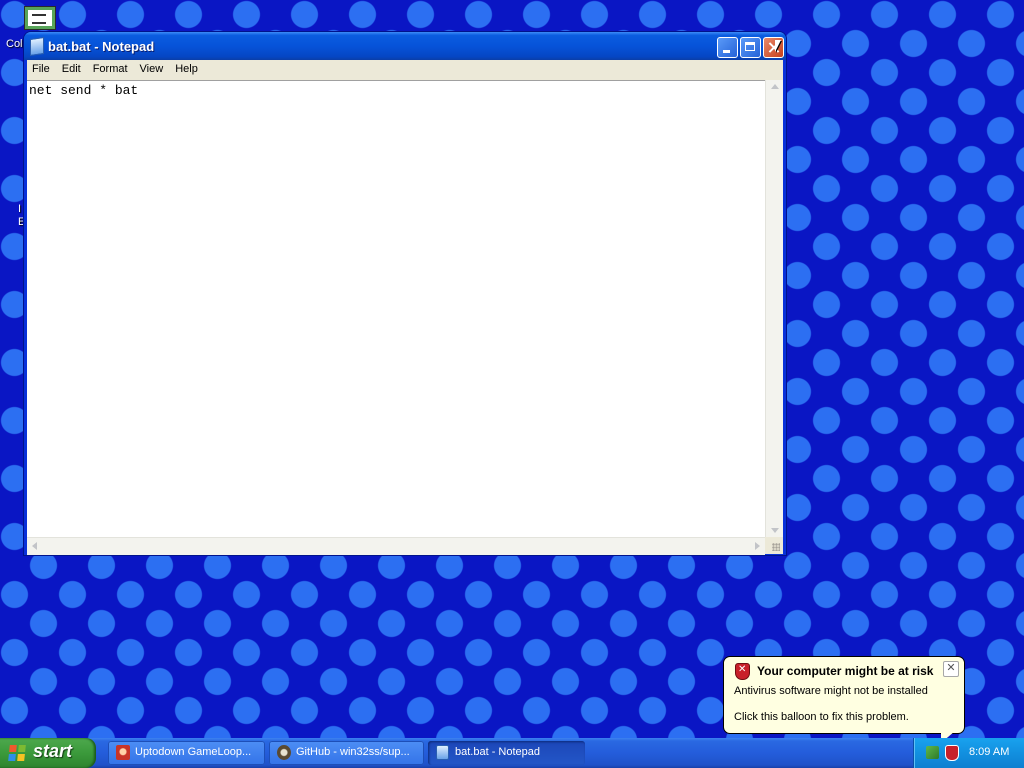 Image resolution: width=1024 pixels, height=768 pixels. I want to click on security-shield-icon, so click(742, 671).